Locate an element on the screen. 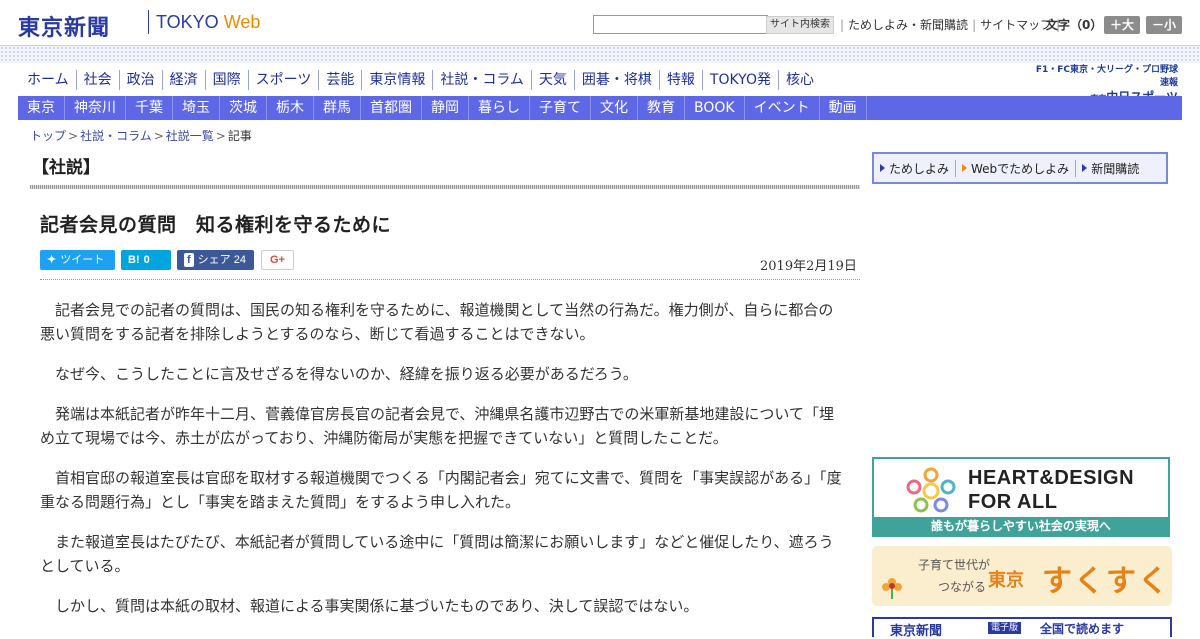 The width and height of the screenshot is (1200, 639). hatena-bookmark-button: B! 0 is located at coordinates (146, 260).